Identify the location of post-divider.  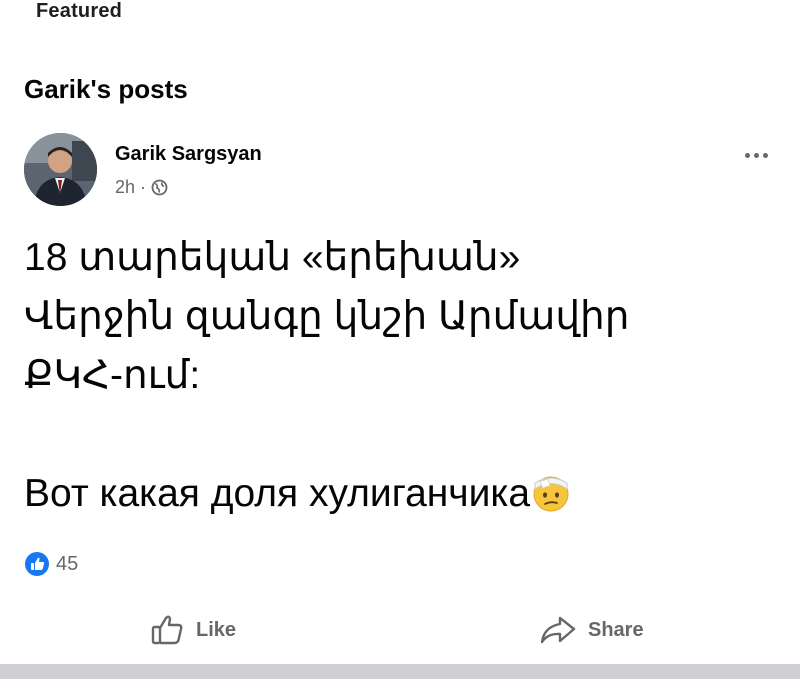
(400, 671).